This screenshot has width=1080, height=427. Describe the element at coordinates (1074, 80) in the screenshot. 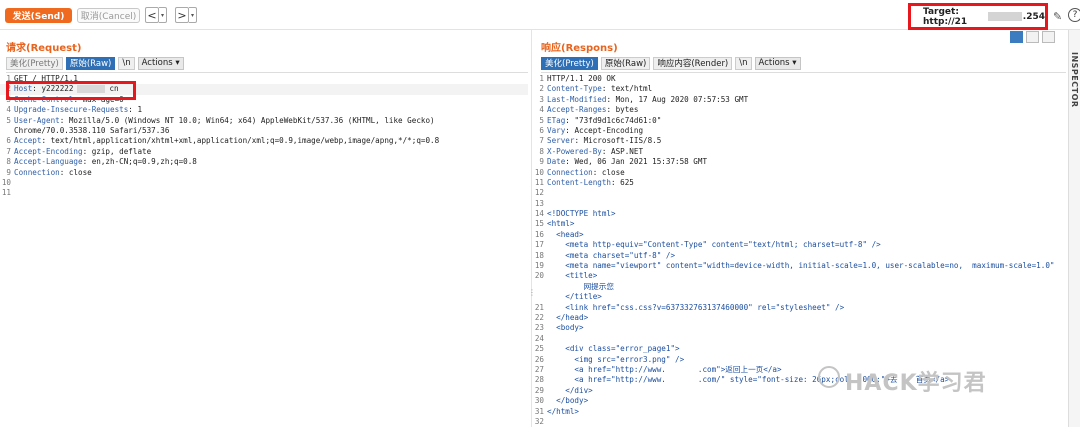

I see `inspector-label: INSPECTOR` at that location.